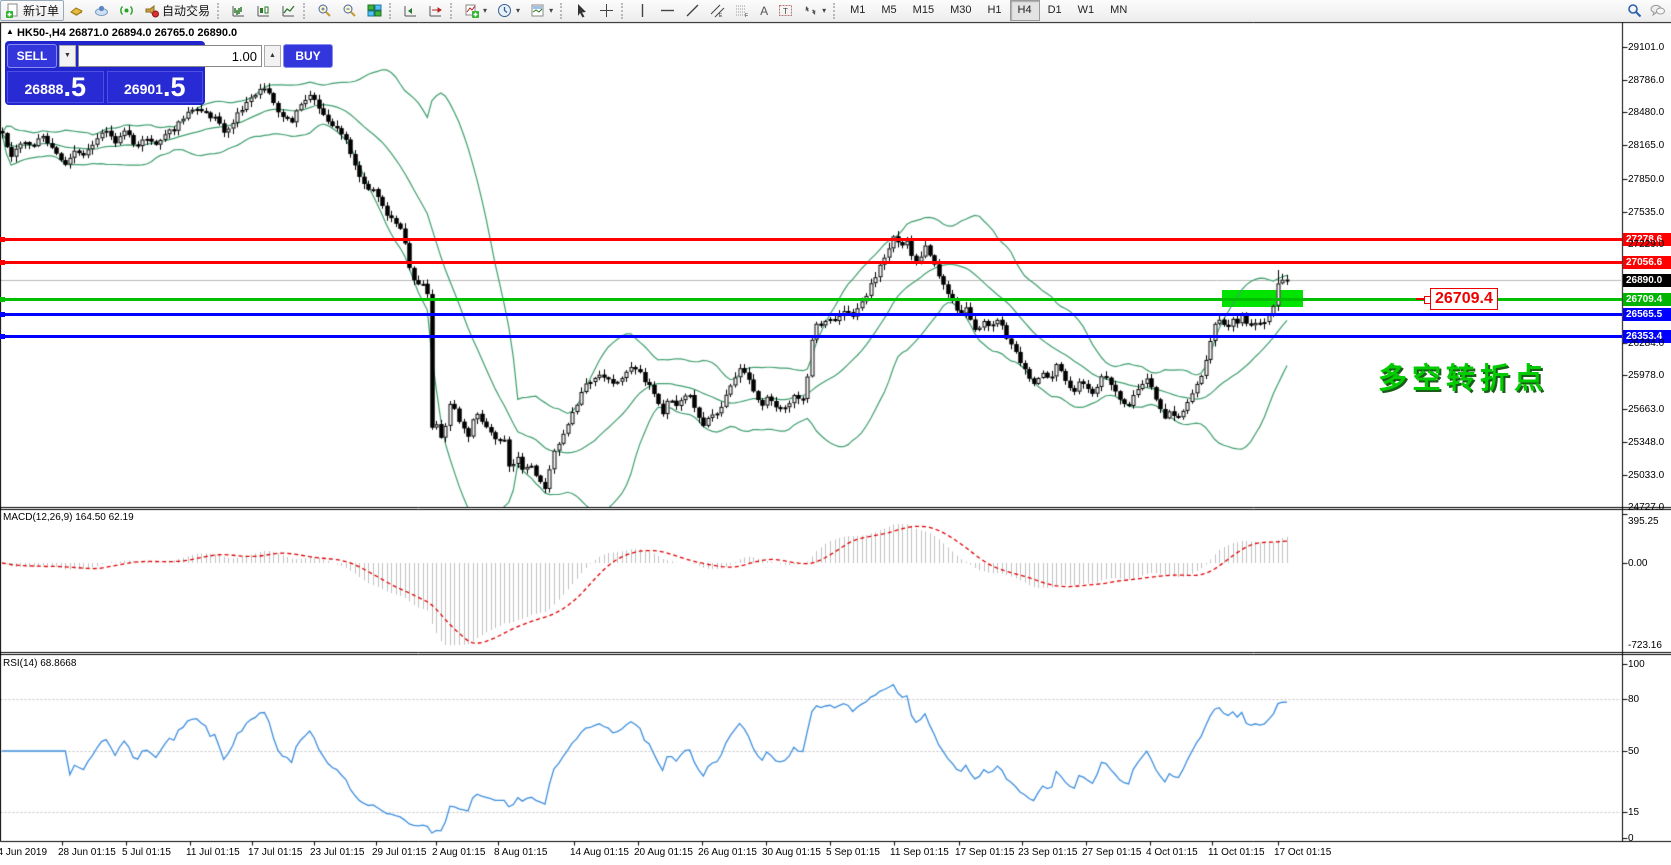 This screenshot has height=865, width=1671. I want to click on indicators-caret: ▾, so click(485, 10).